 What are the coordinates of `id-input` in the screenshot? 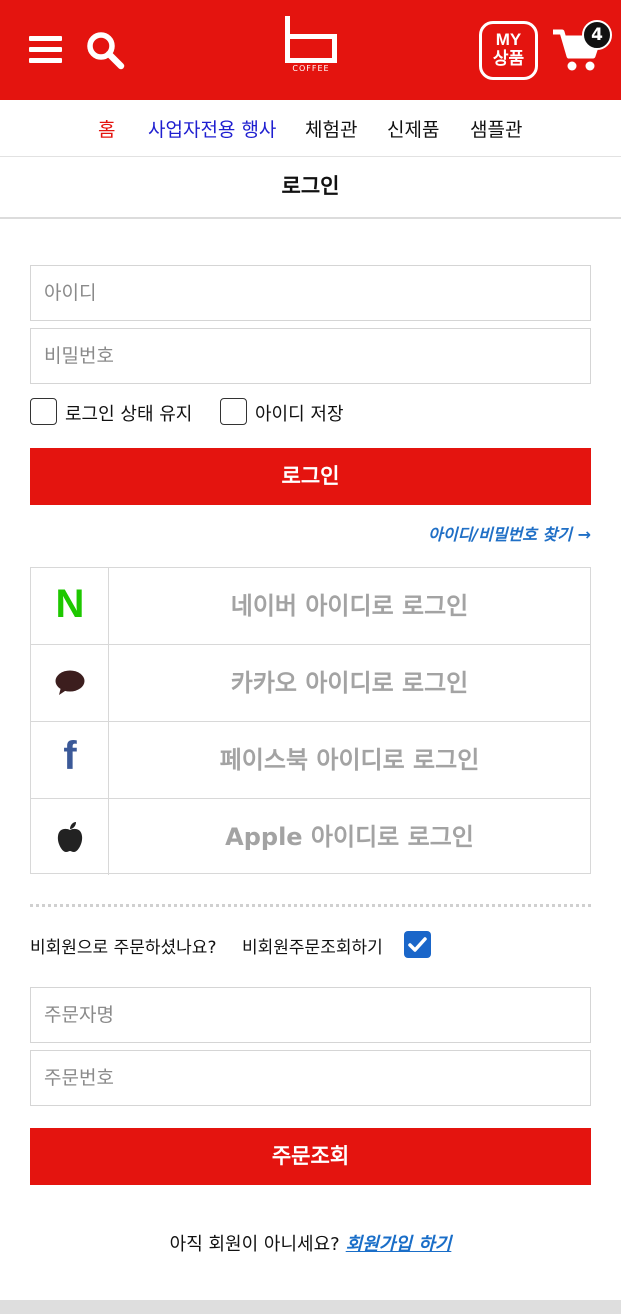 It's located at (310, 293).